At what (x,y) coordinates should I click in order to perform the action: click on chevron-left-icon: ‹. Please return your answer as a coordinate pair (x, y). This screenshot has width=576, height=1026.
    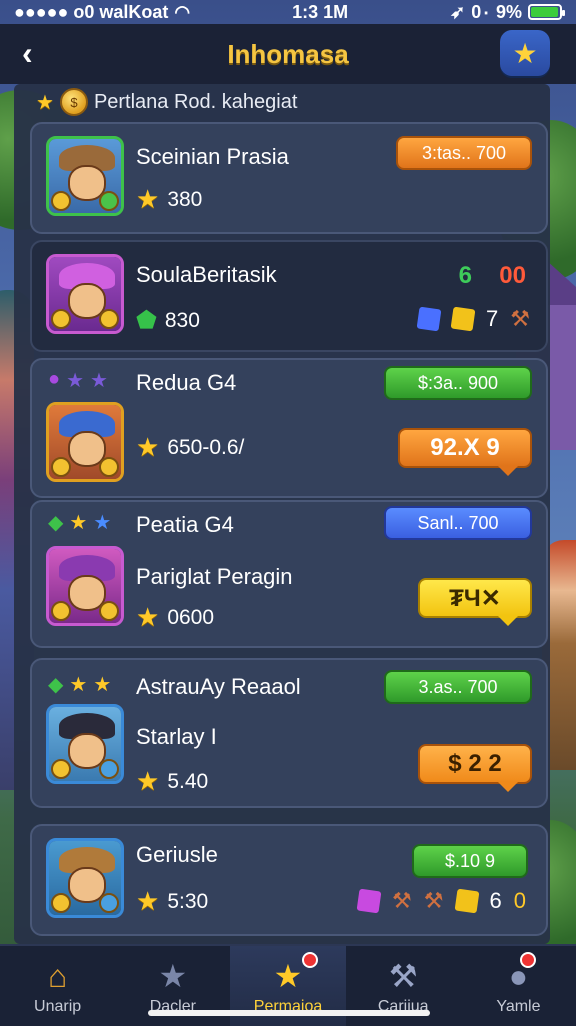
    Looking at the image, I should click on (27, 53).